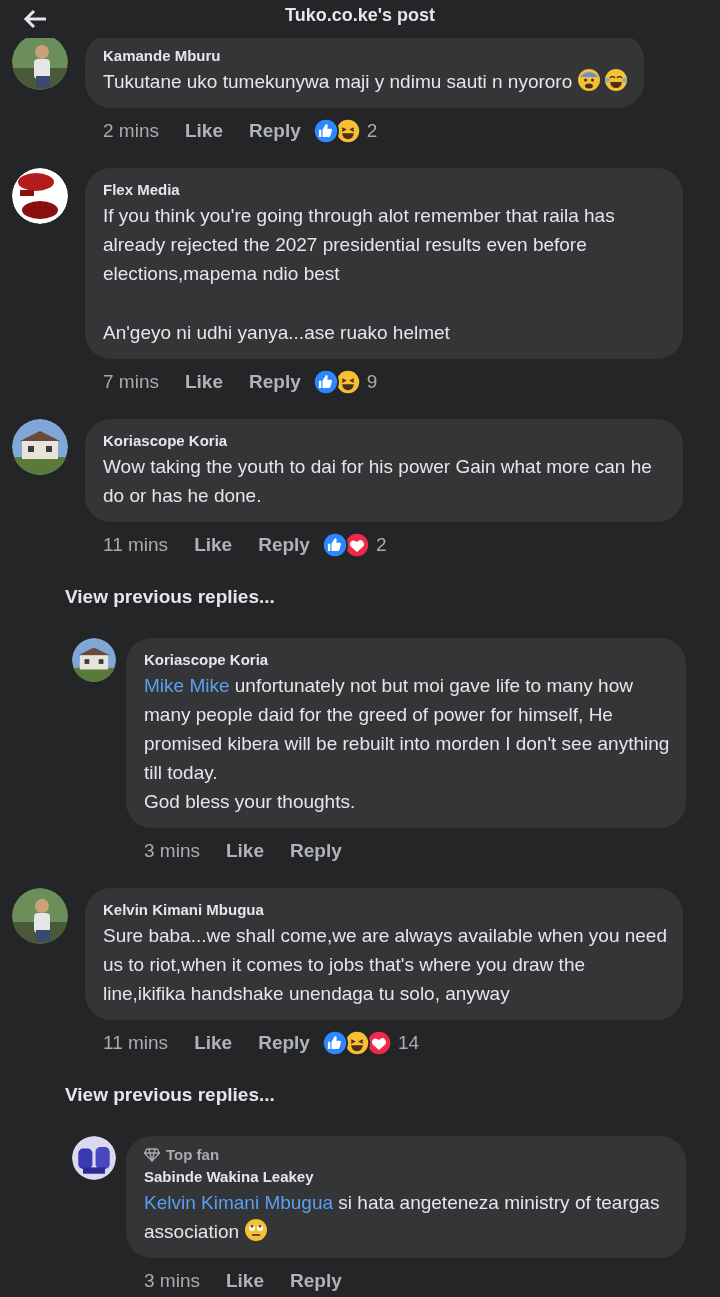 Image resolution: width=720 pixels, height=1297 pixels. Describe the element at coordinates (187, 685) in the screenshot. I see `mention-link: Mike Mike` at that location.